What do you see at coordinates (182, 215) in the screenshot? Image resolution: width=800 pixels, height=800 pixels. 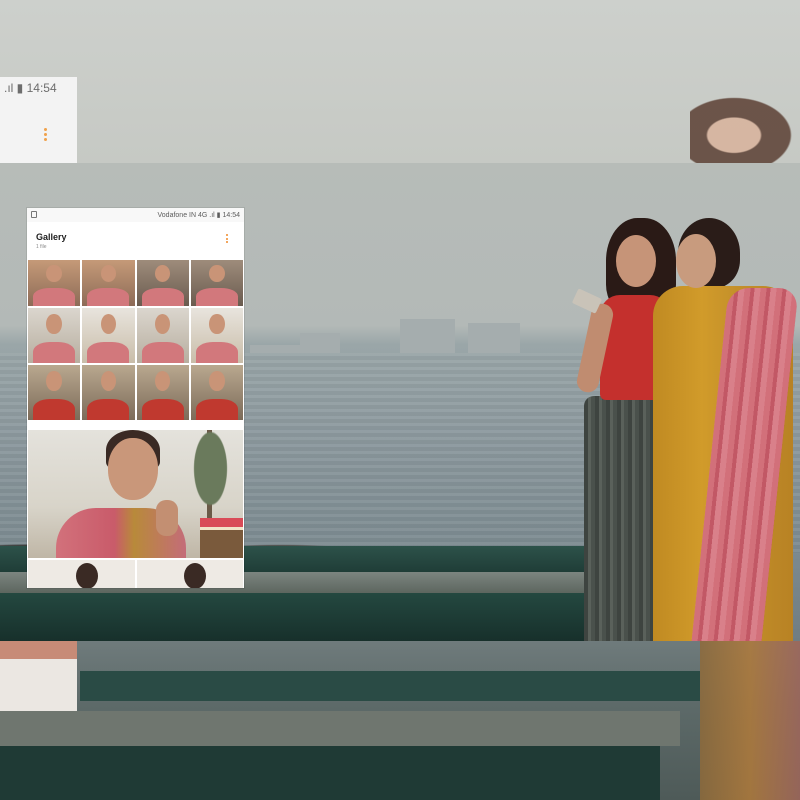 I see `carrier-label: Vodafone IN 4G` at bounding box center [182, 215].